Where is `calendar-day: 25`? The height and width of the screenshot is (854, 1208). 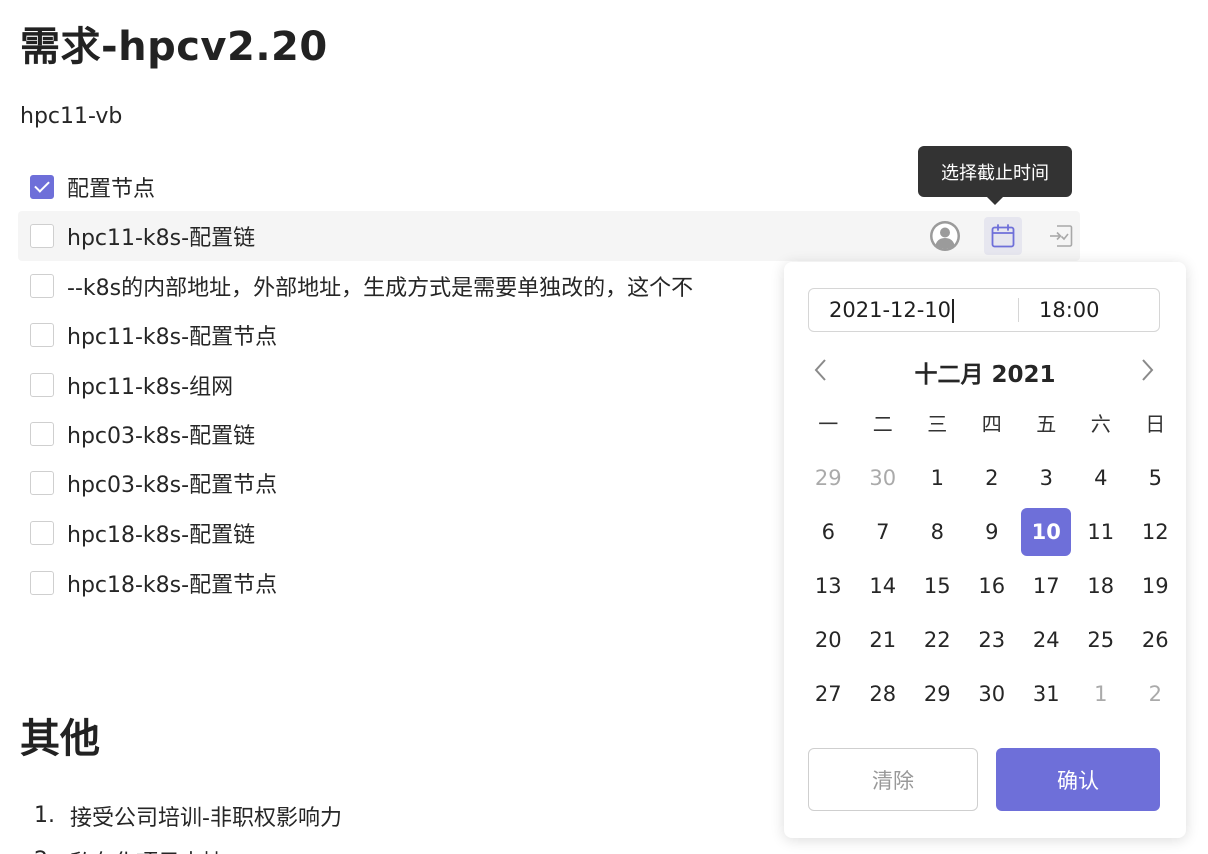
calendar-day: 25 is located at coordinates (1101, 640).